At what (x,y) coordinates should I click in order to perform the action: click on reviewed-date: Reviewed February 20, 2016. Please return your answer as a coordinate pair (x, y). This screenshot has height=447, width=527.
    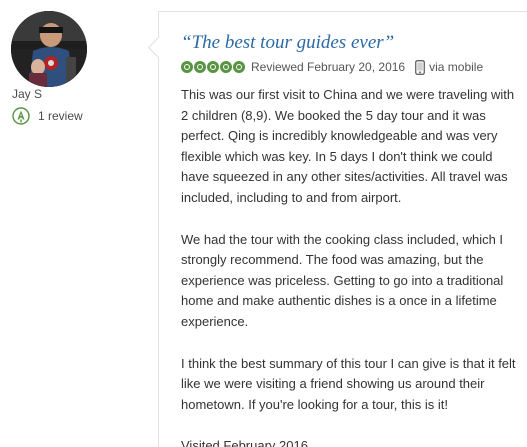
    Looking at the image, I should click on (328, 67).